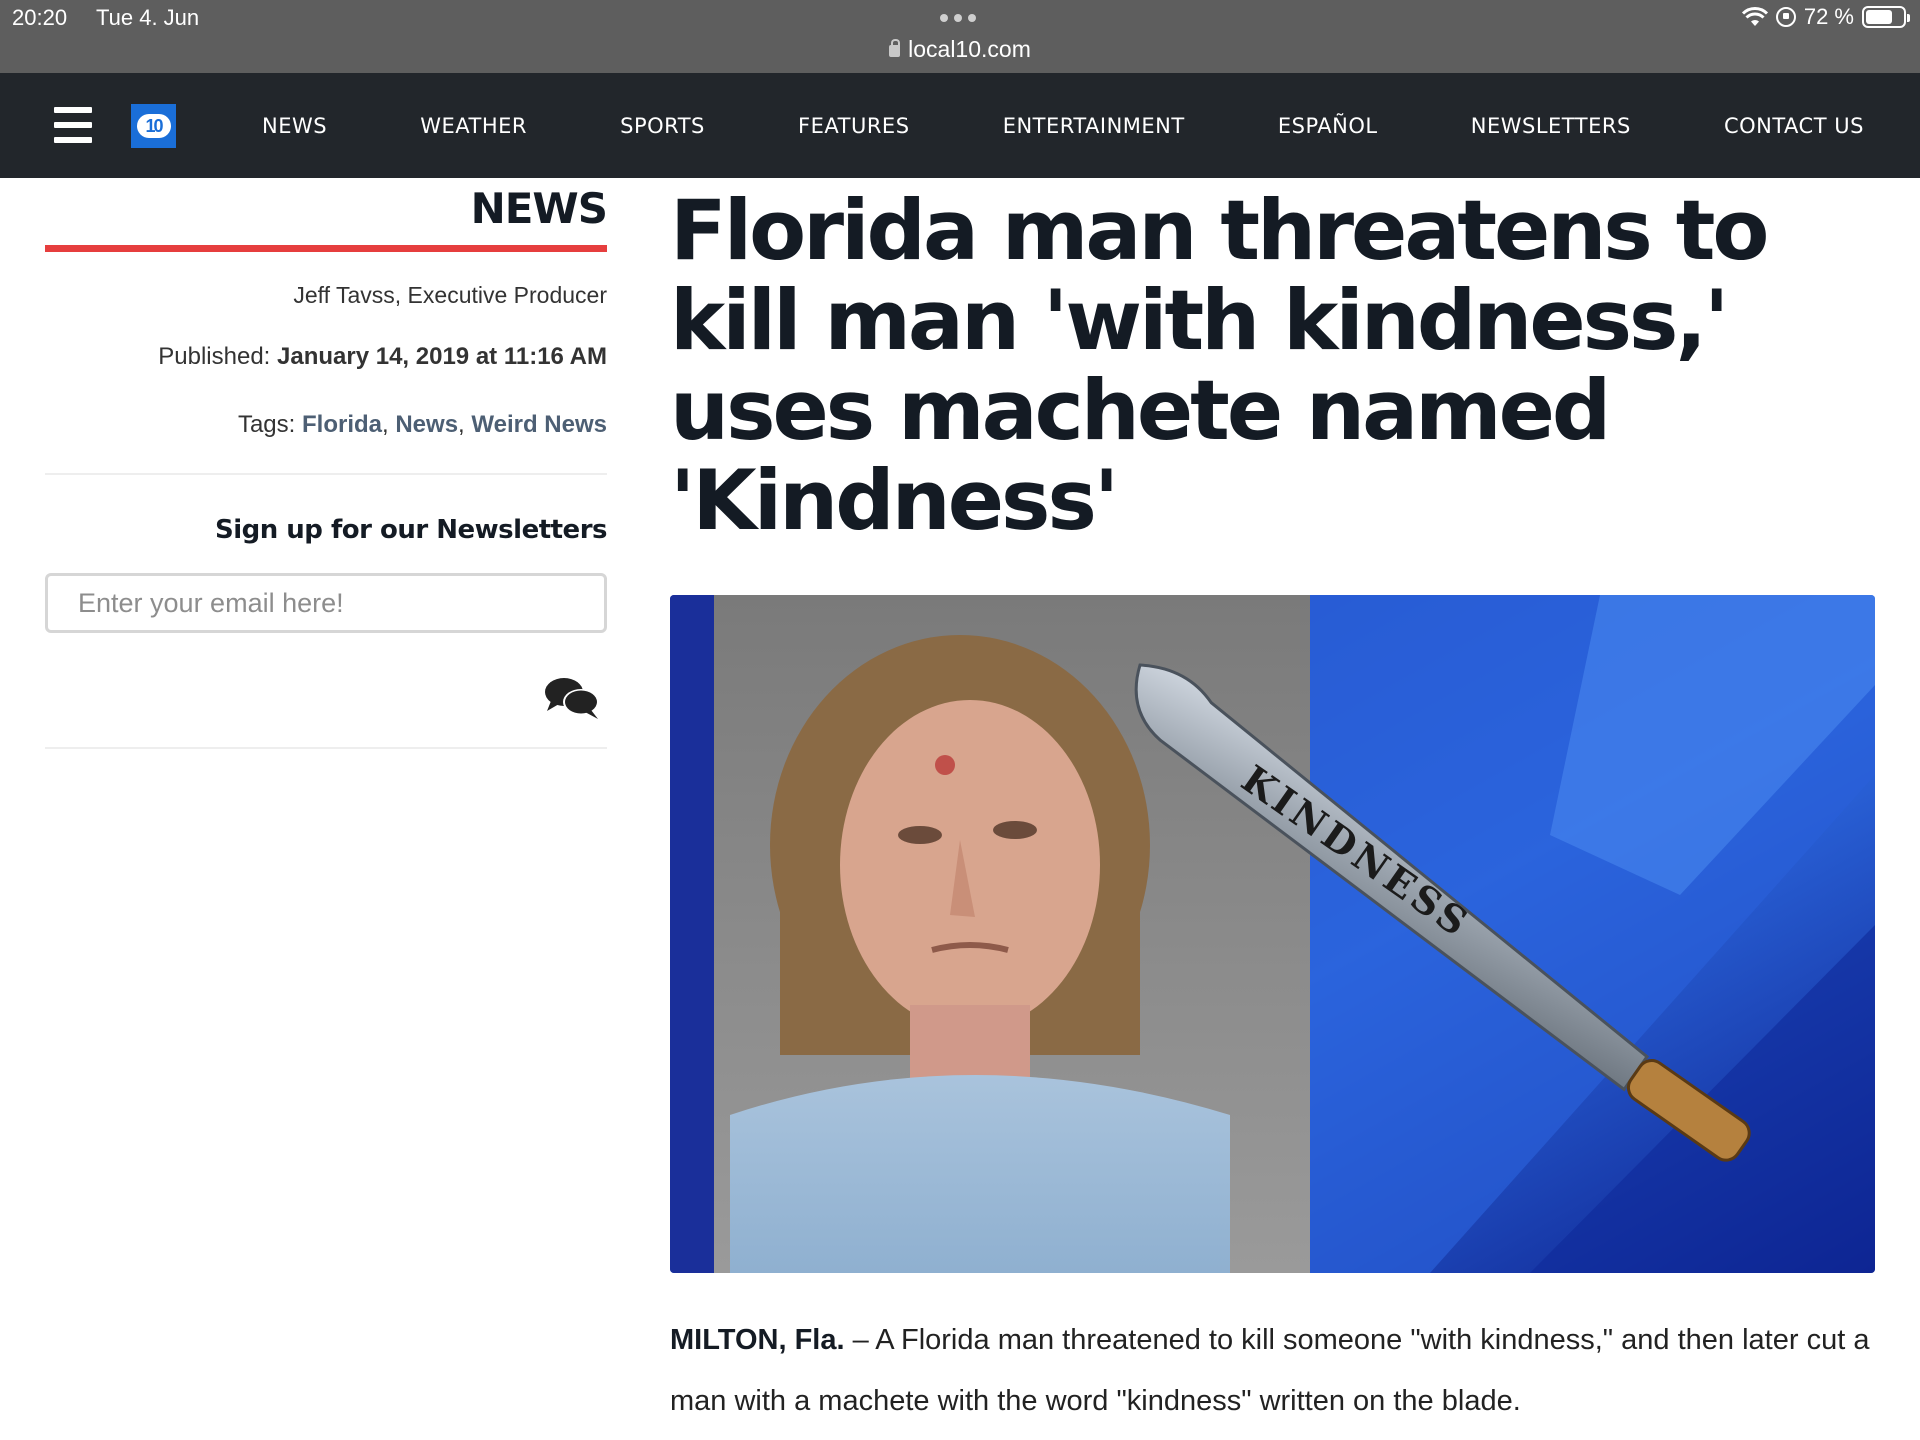 The height and width of the screenshot is (1440, 1920). I want to click on battery-percent: 72 %, so click(1828, 16).